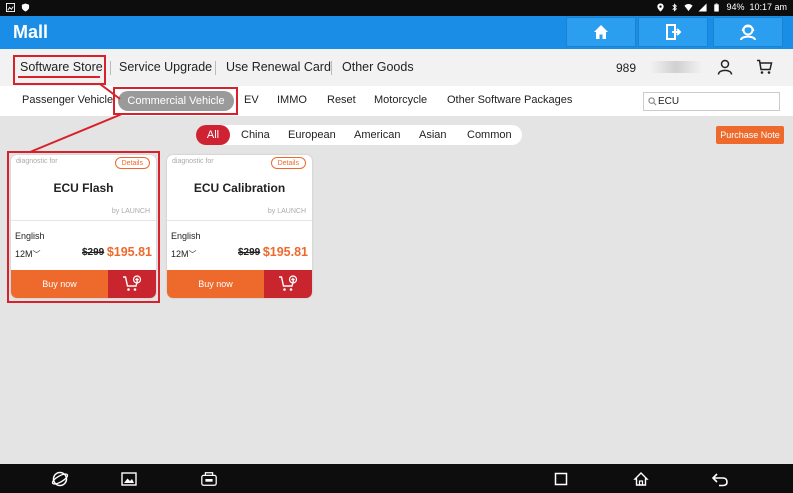 This screenshot has width=793, height=493. Describe the element at coordinates (711, 101) in the screenshot. I see `search-input: ECU` at that location.